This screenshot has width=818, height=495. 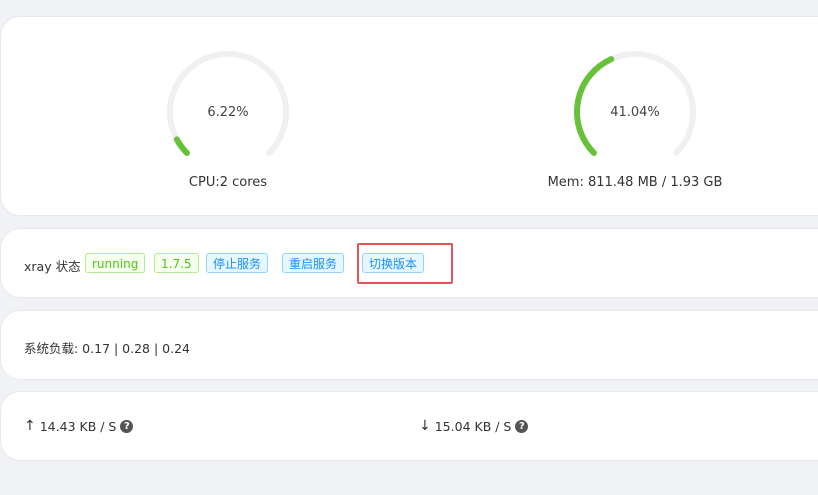 What do you see at coordinates (313, 263) in the screenshot?
I see `restart-service-button: 重启服务` at bounding box center [313, 263].